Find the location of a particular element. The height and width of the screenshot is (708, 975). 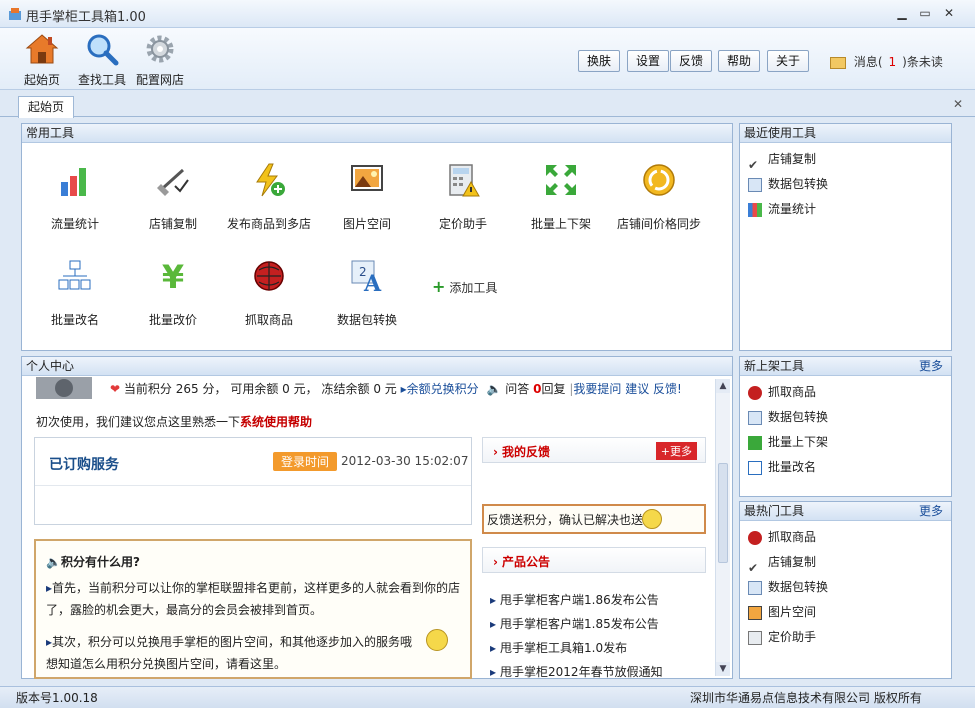

config-shop-button: 配置网店 is located at coordinates (160, 60).